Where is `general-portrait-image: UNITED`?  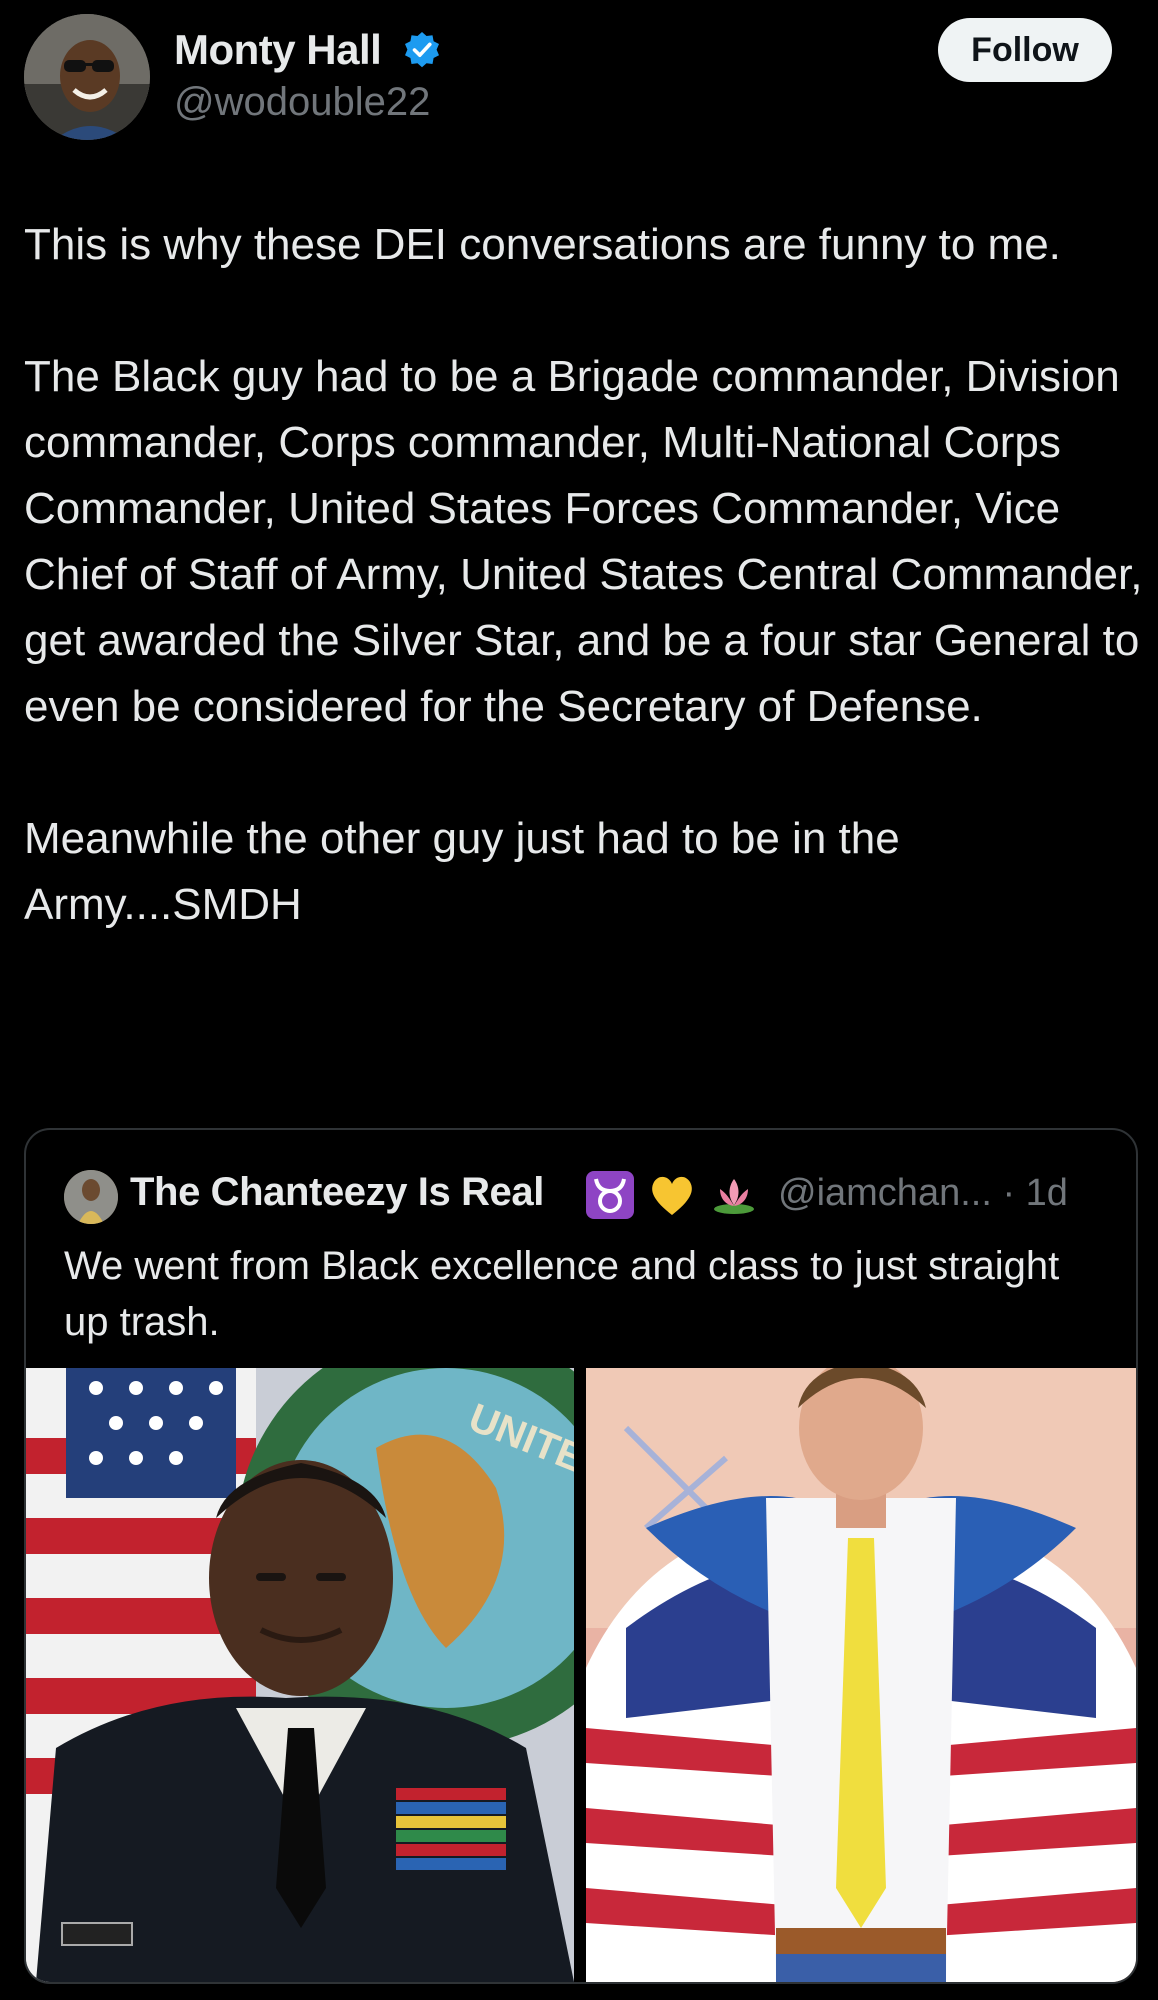
general-portrait-image: UNITED is located at coordinates (300, 1675).